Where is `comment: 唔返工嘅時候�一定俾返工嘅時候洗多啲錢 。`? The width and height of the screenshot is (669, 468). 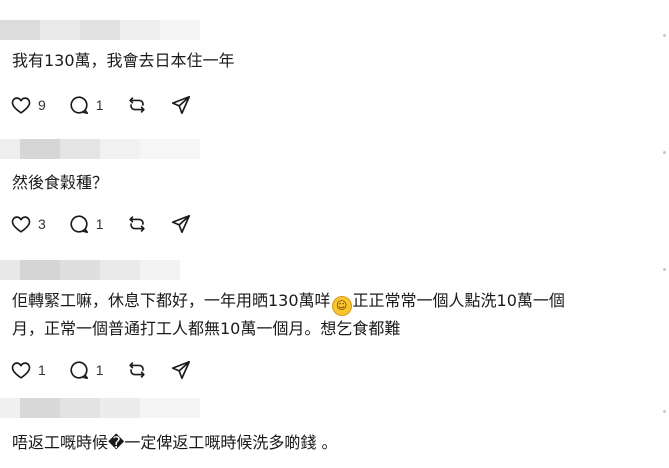
comment: 唔返工嘅時候�一定俾返工嘅時候洗多啲錢 。 is located at coordinates (334, 433).